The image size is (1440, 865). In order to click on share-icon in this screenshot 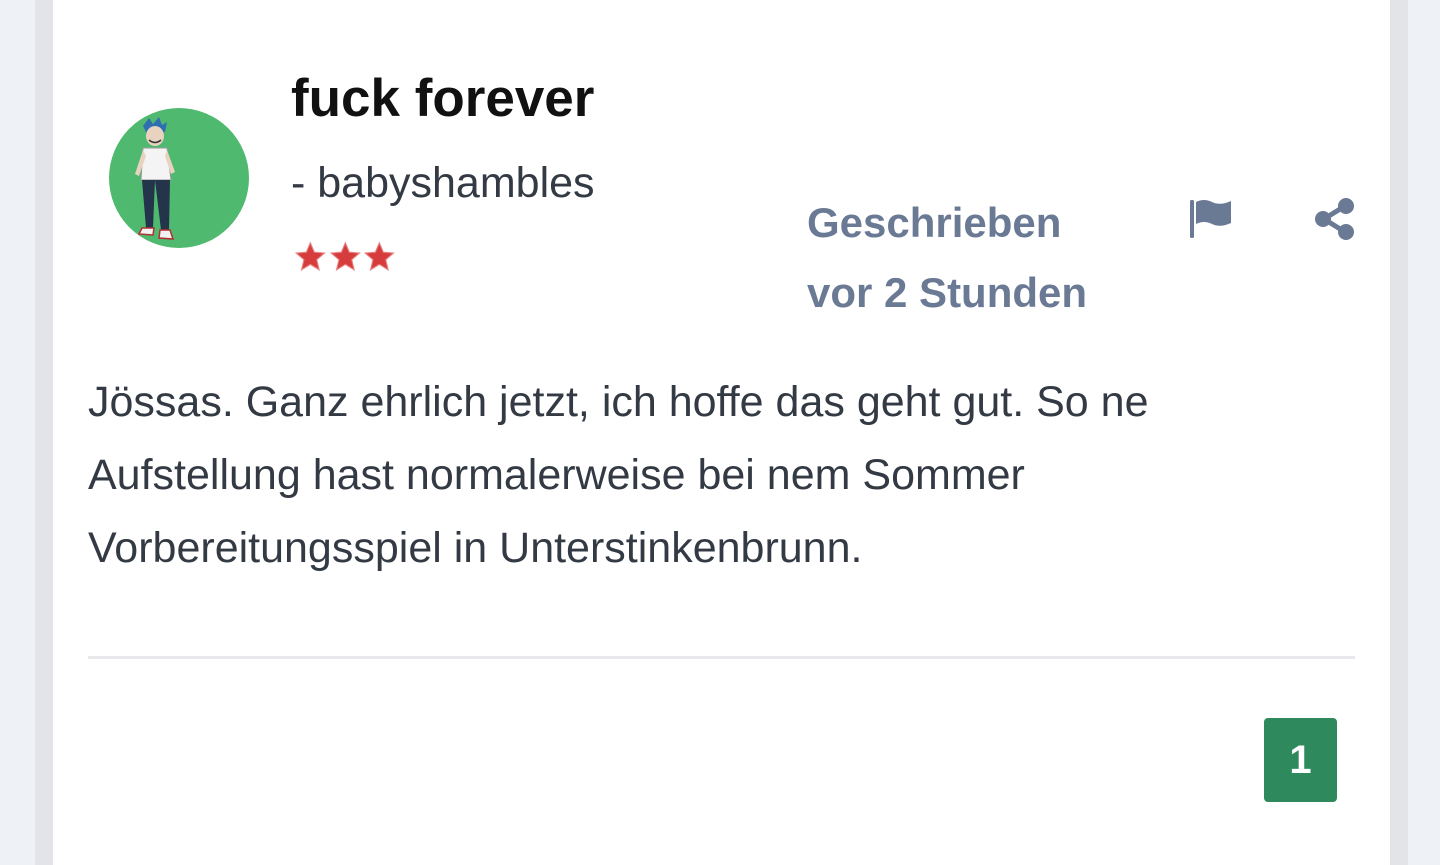, I will do `click(1334, 219)`.